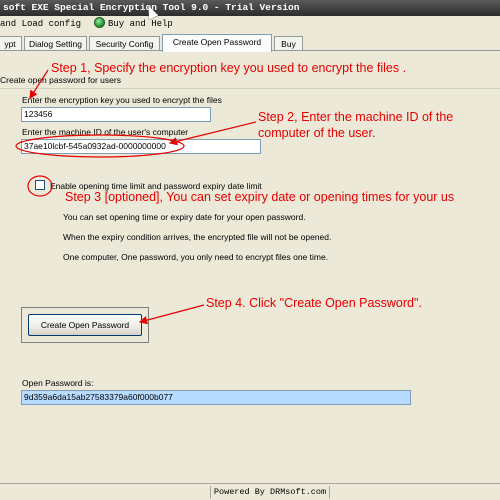 The width and height of the screenshot is (500, 500). Describe the element at coordinates (250, 24) in the screenshot. I see `menu-bar: and Load config Buy and Help` at that location.